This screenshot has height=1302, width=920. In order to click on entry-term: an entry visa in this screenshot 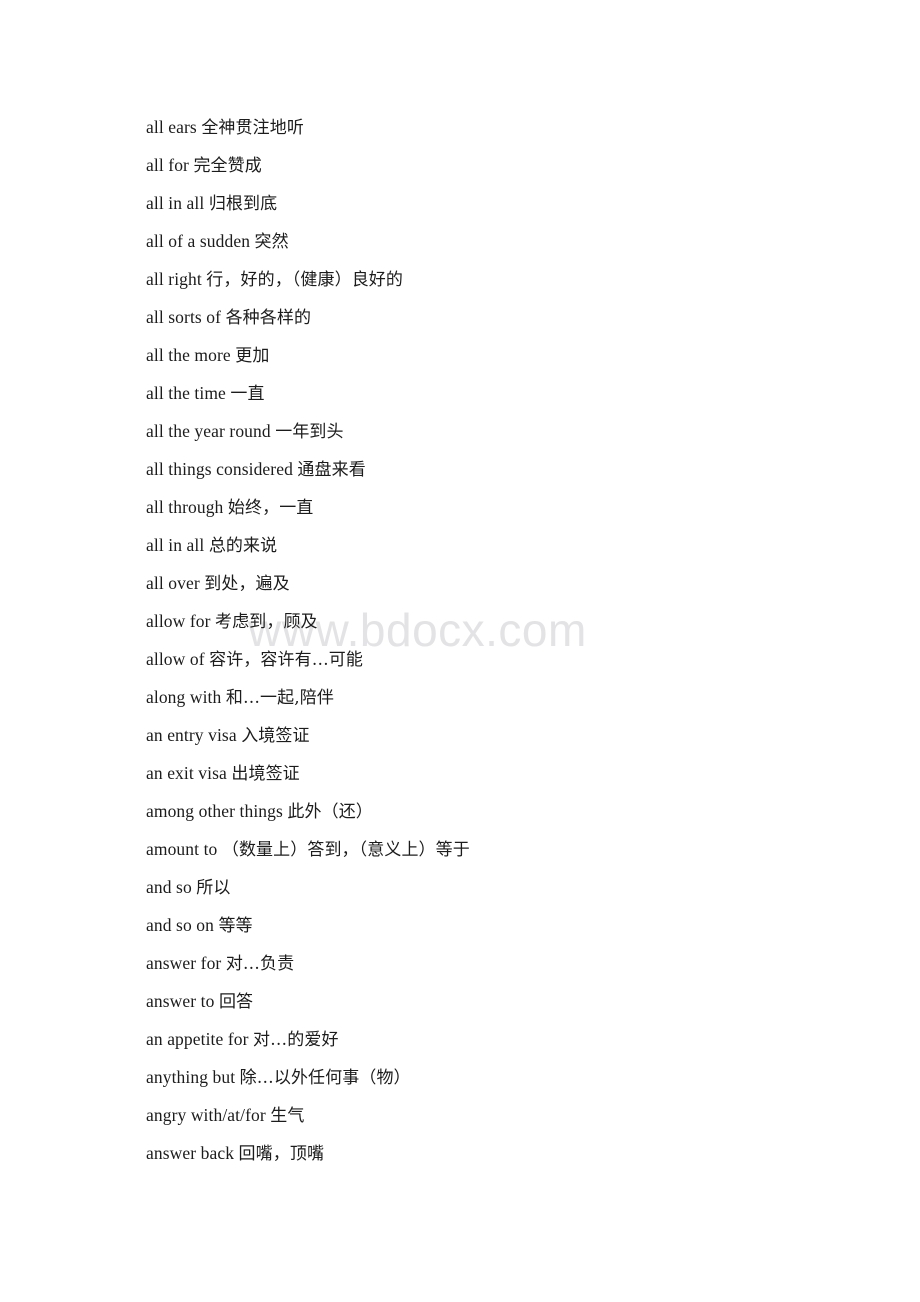, I will do `click(194, 735)`.